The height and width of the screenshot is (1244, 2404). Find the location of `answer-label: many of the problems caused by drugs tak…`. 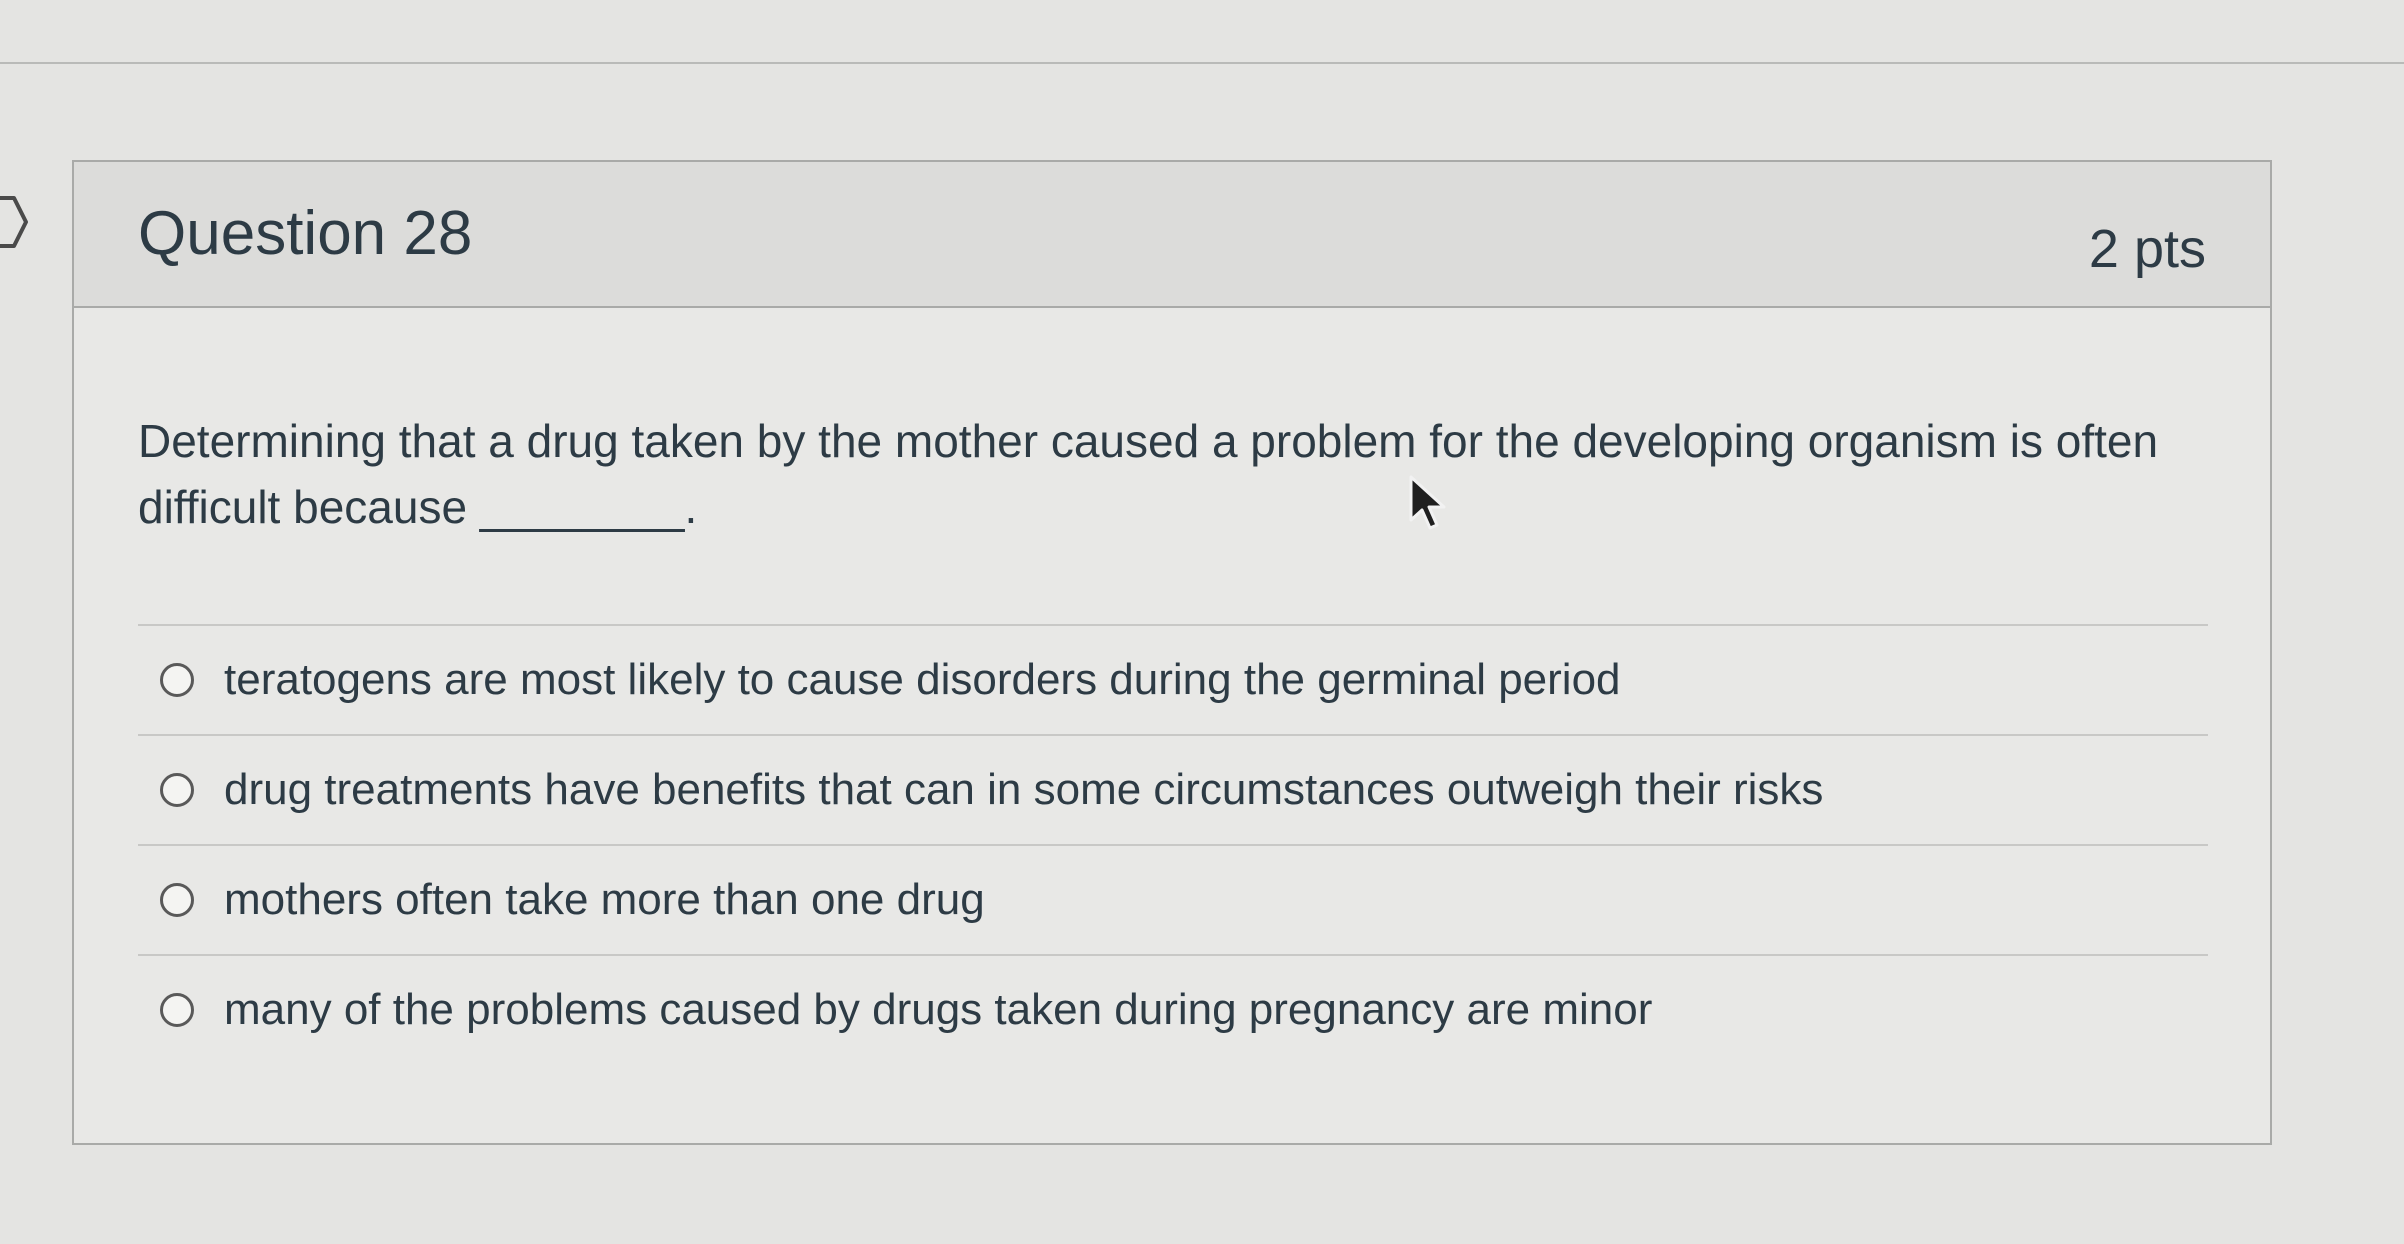

answer-label: many of the problems caused by drugs tak… is located at coordinates (938, 1010).